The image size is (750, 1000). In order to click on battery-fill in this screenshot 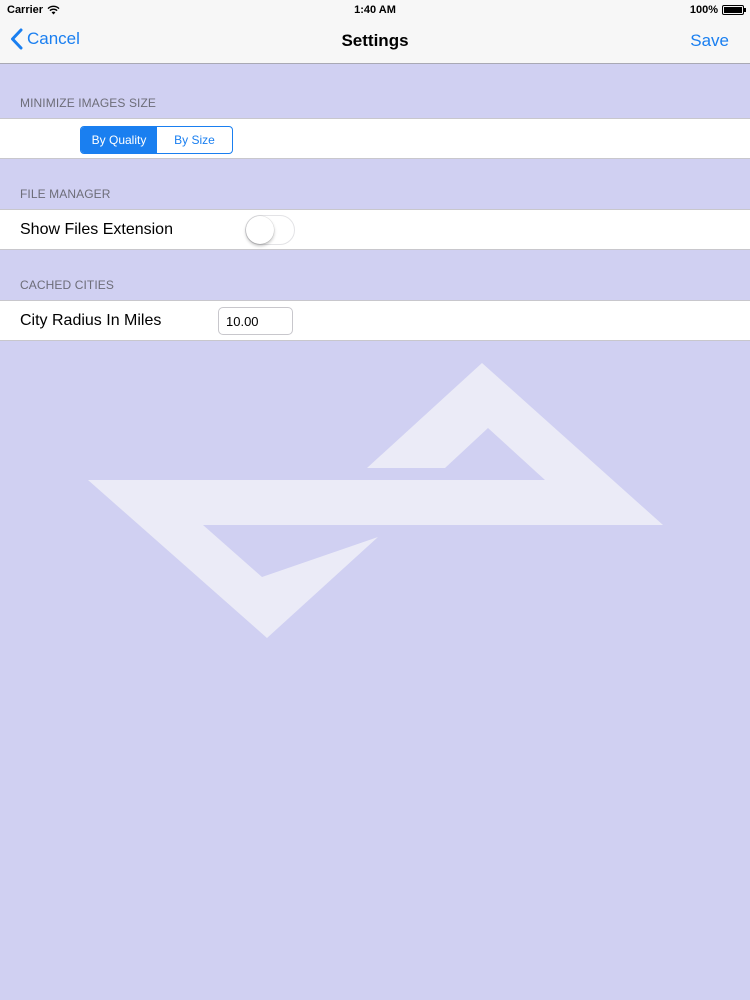, I will do `click(733, 10)`.